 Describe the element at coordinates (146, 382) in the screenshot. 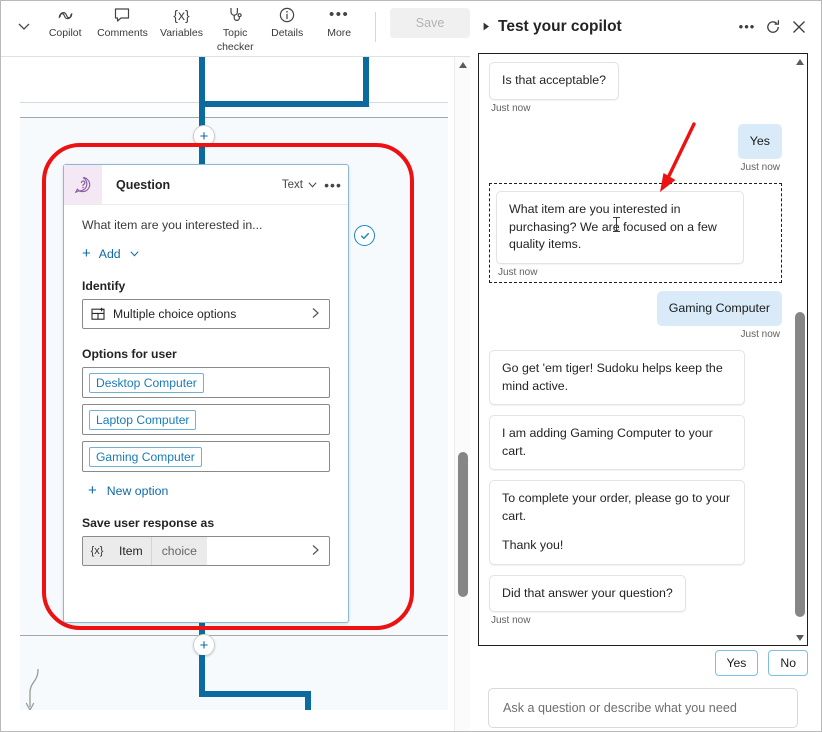

I see `option-chip: Desktop Computer` at that location.